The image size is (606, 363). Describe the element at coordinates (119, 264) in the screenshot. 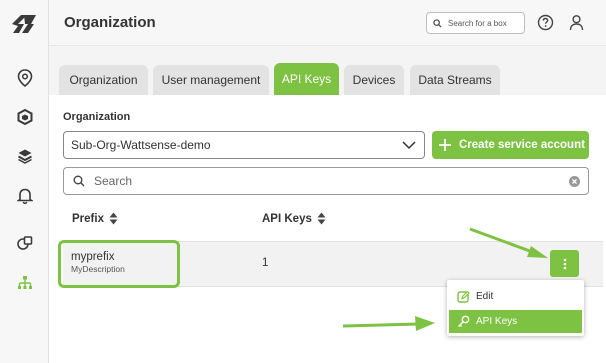

I see `prefix-highlight-box` at that location.